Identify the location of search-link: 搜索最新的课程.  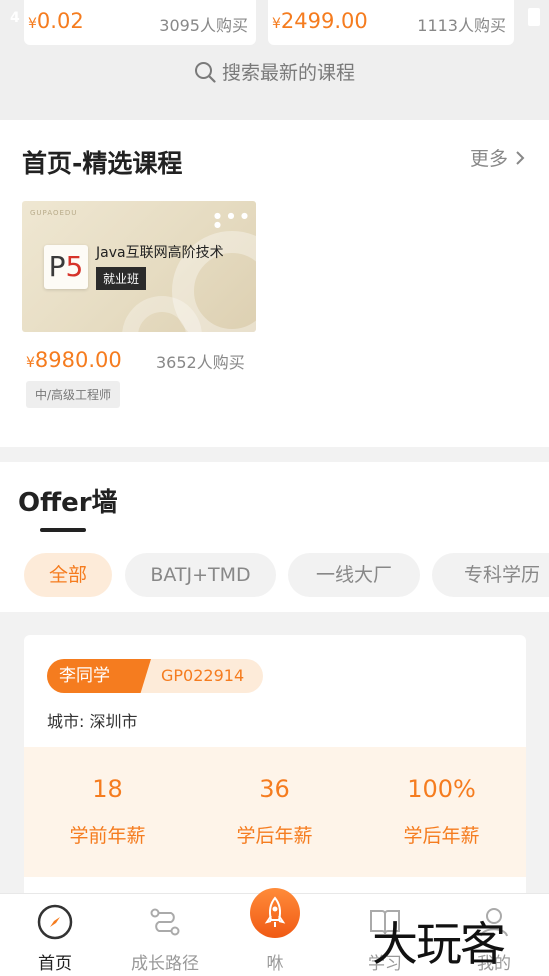
(274, 71).